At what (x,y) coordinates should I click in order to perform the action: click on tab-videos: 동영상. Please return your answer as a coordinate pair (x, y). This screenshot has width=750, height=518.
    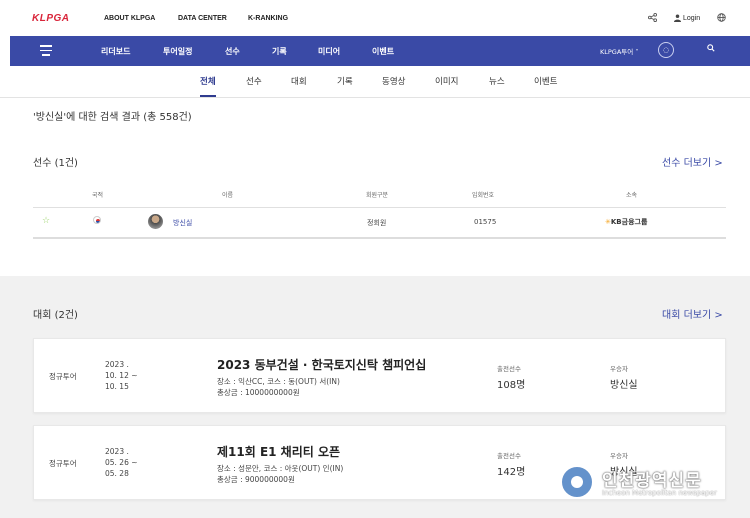
    Looking at the image, I should click on (393, 81).